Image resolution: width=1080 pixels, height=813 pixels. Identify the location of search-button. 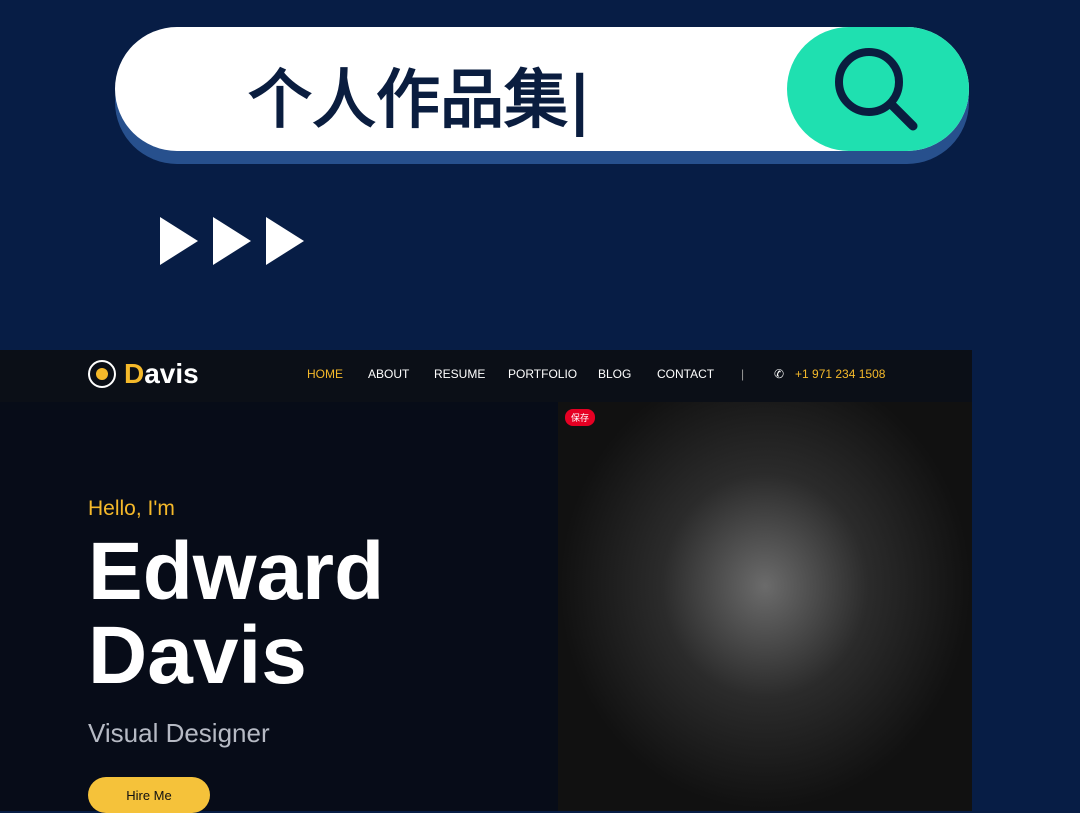
(878, 89).